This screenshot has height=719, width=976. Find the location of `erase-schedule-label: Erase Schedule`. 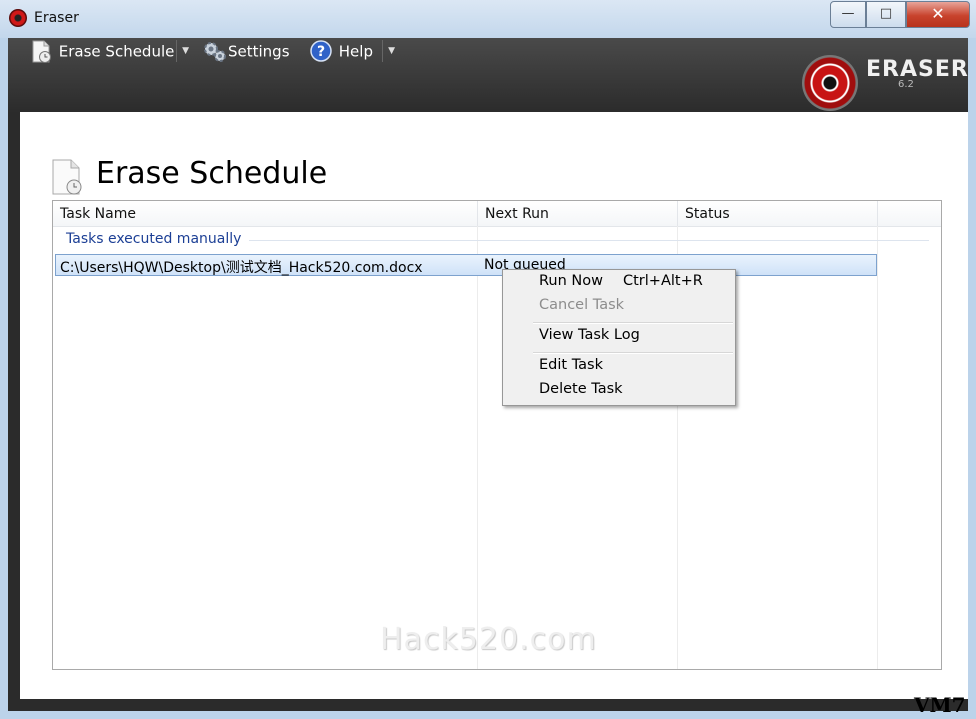

erase-schedule-label: Erase Schedule is located at coordinates (116, 51).